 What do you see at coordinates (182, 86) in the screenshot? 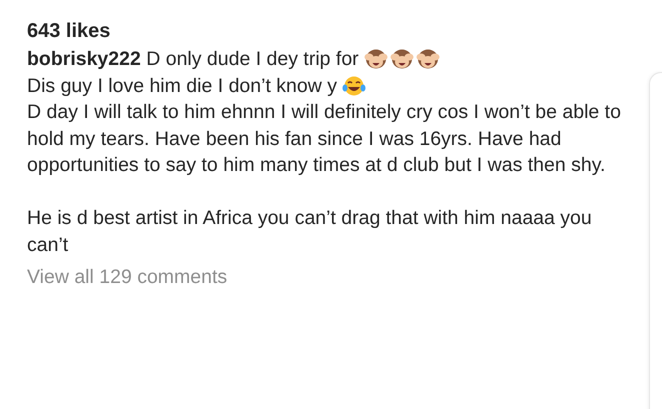
I see `caption-text: Dis guy I love him die I don’t know y` at bounding box center [182, 86].